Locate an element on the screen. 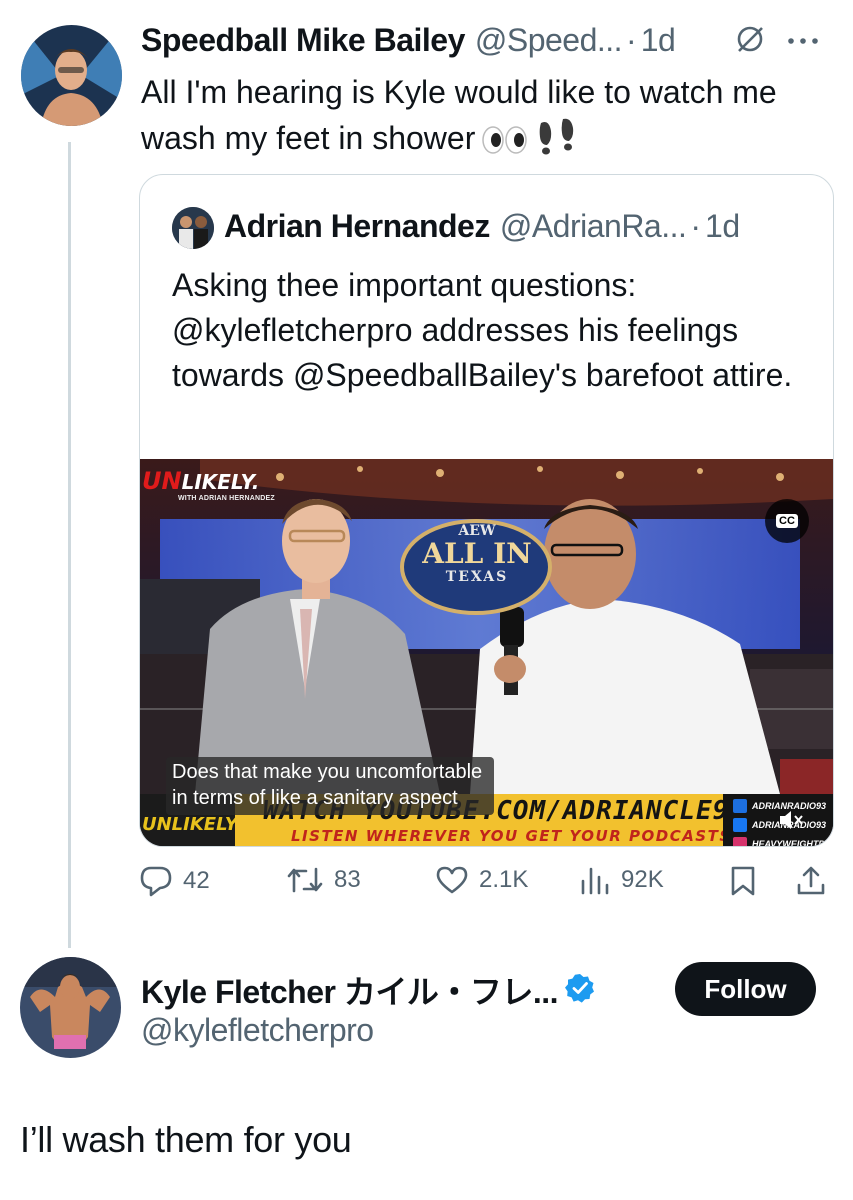 The image size is (853, 1200). x-icon is located at coordinates (740, 806).